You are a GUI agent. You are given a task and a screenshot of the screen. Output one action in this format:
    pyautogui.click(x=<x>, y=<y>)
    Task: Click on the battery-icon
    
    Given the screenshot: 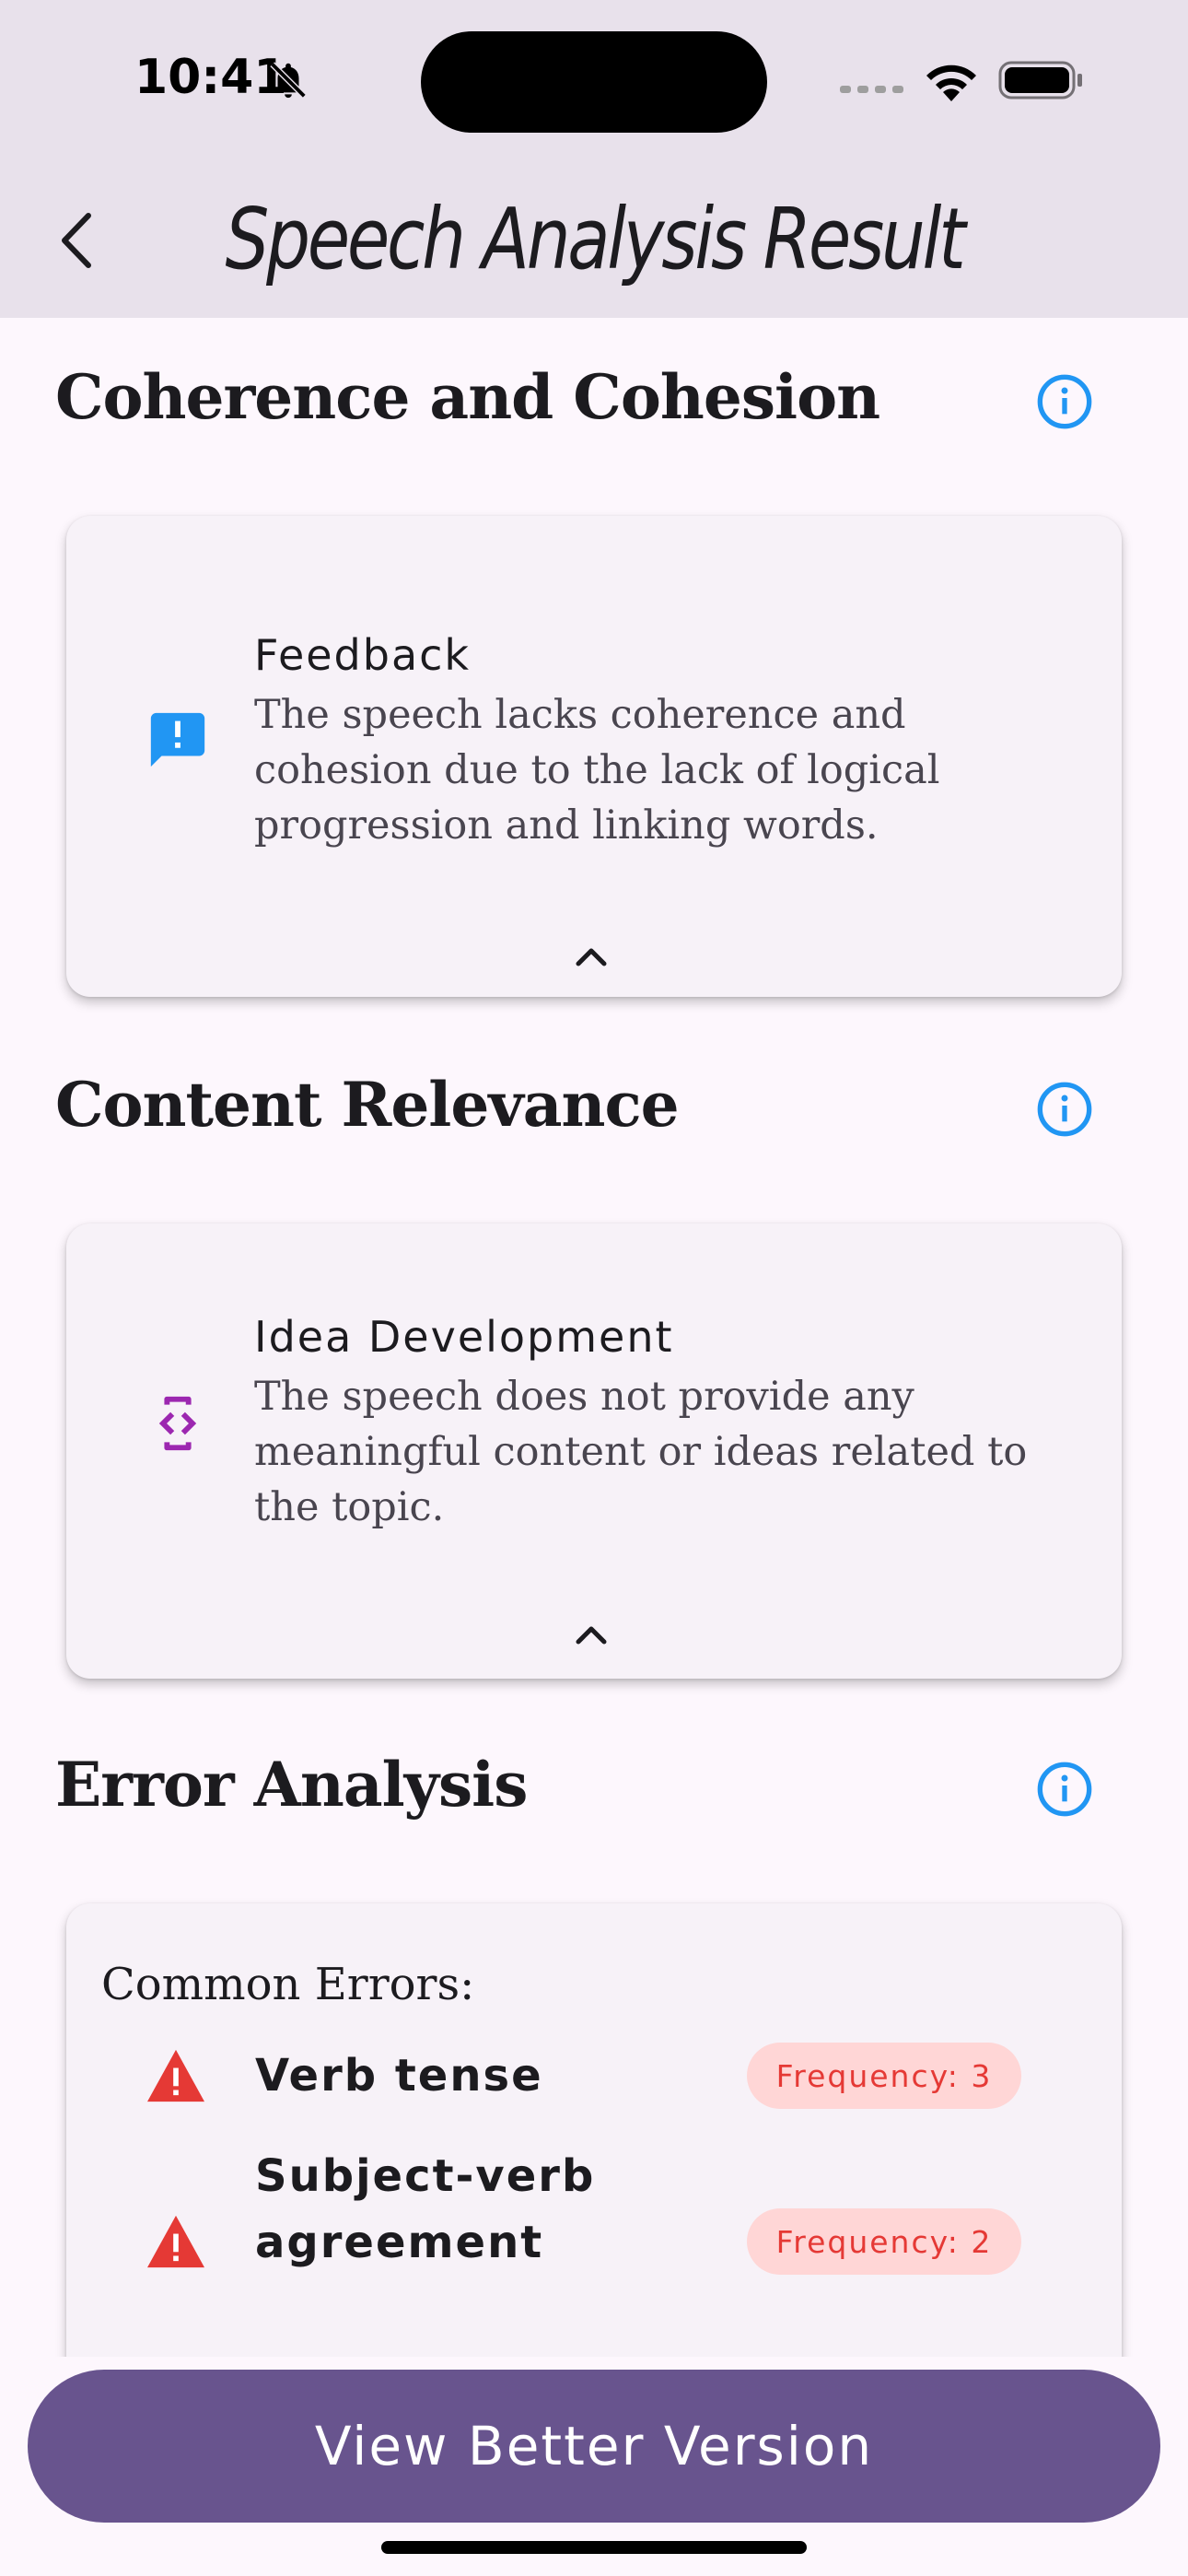 What is the action you would take?
    pyautogui.click(x=1040, y=80)
    